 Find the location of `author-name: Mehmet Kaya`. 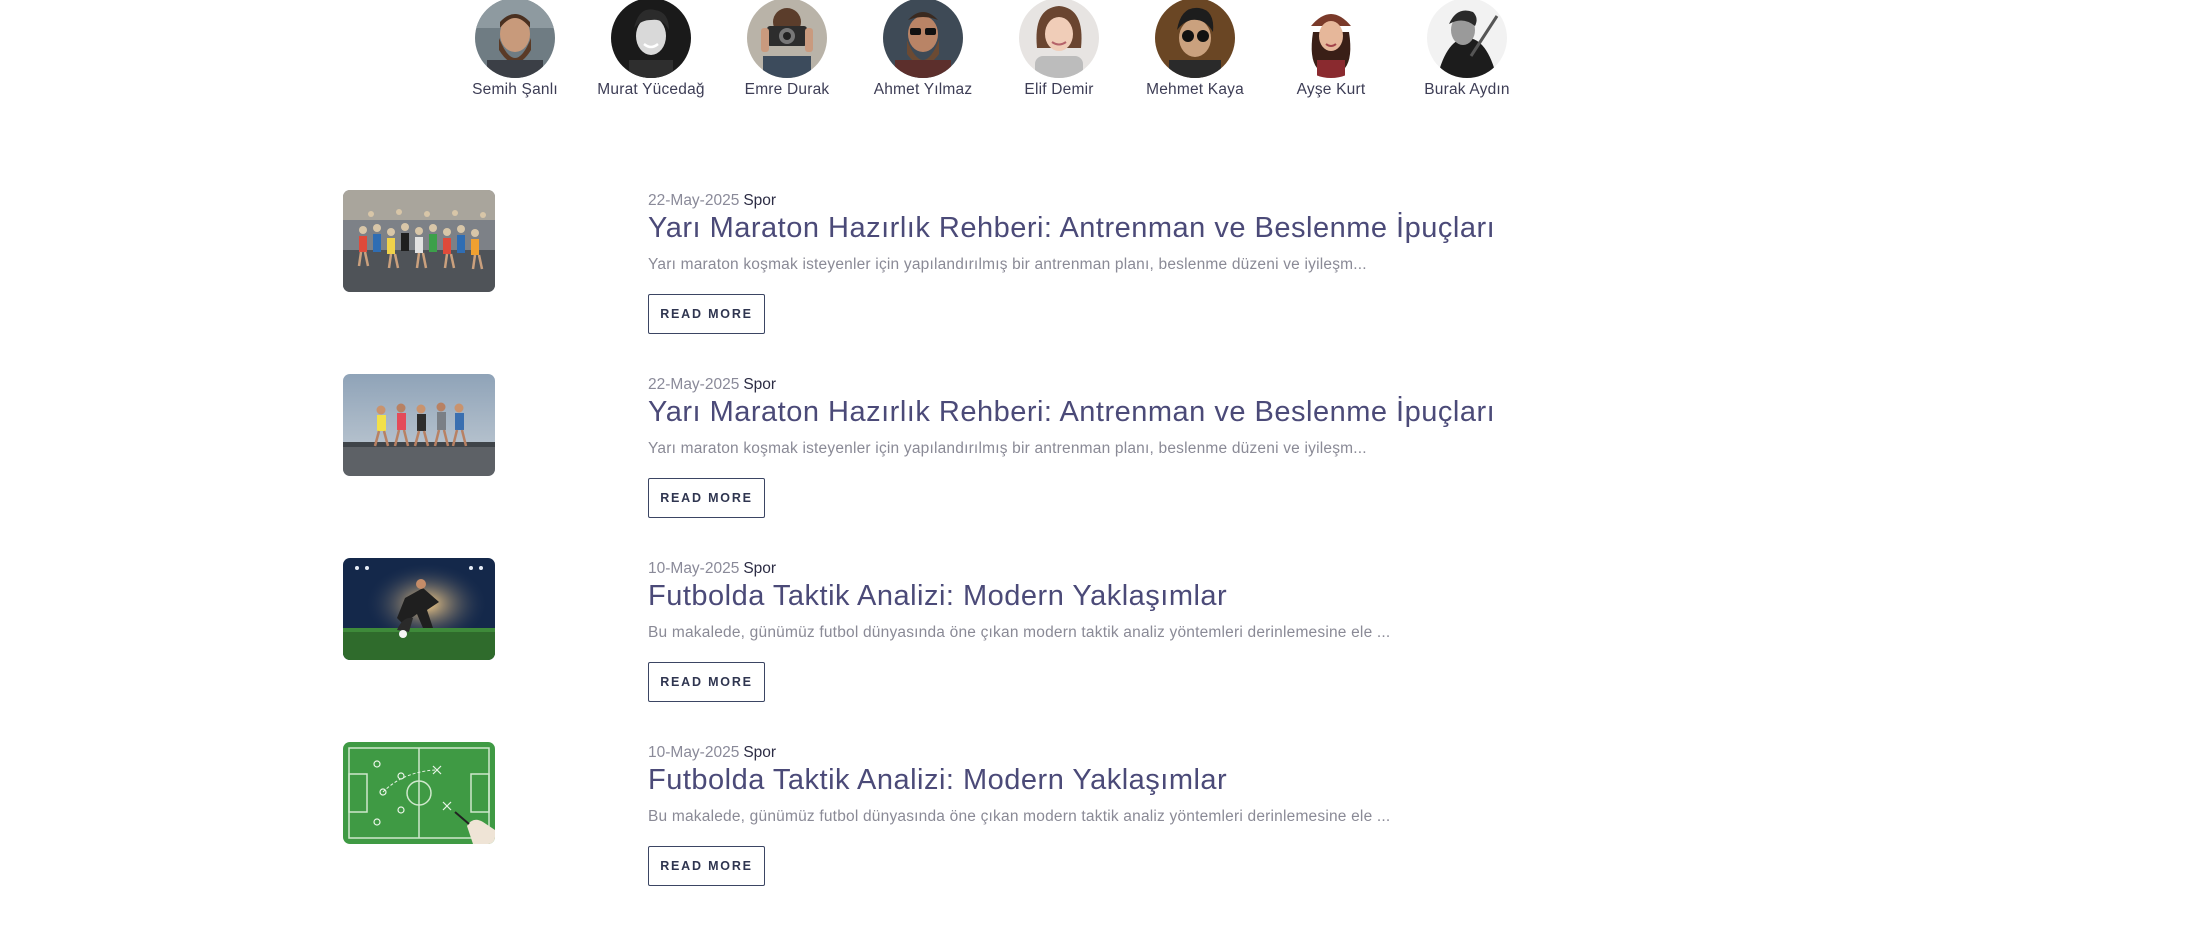

author-name: Mehmet Kaya is located at coordinates (1195, 90).